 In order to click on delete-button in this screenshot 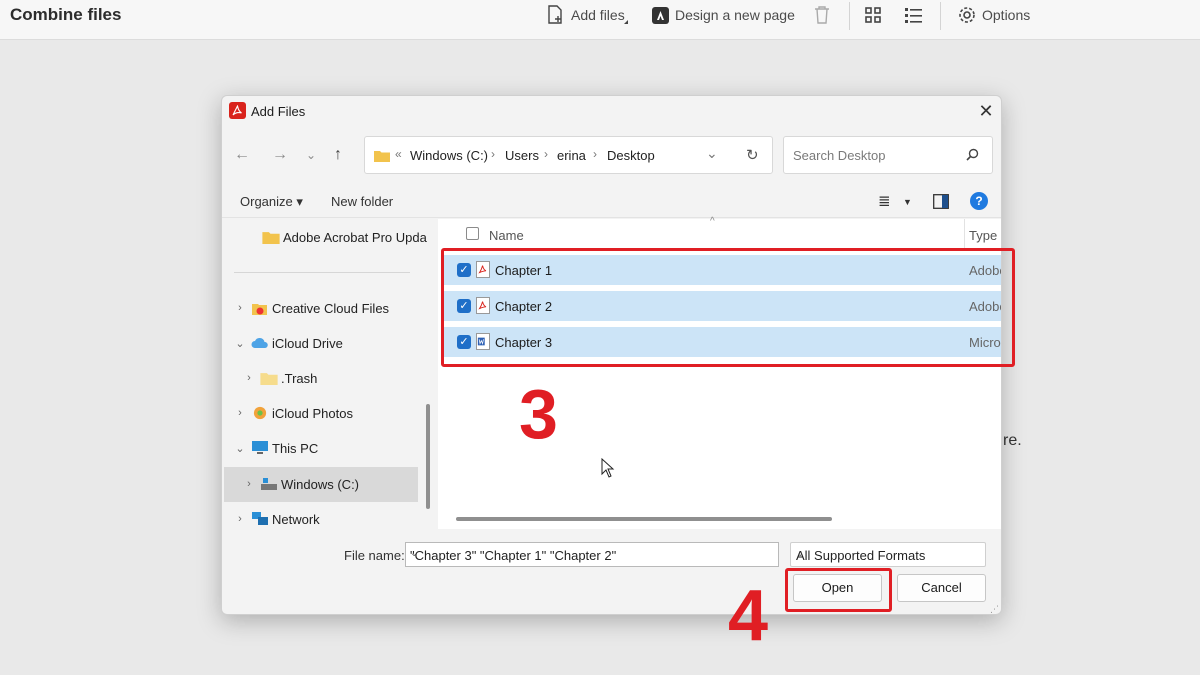, I will do `click(822, 15)`.